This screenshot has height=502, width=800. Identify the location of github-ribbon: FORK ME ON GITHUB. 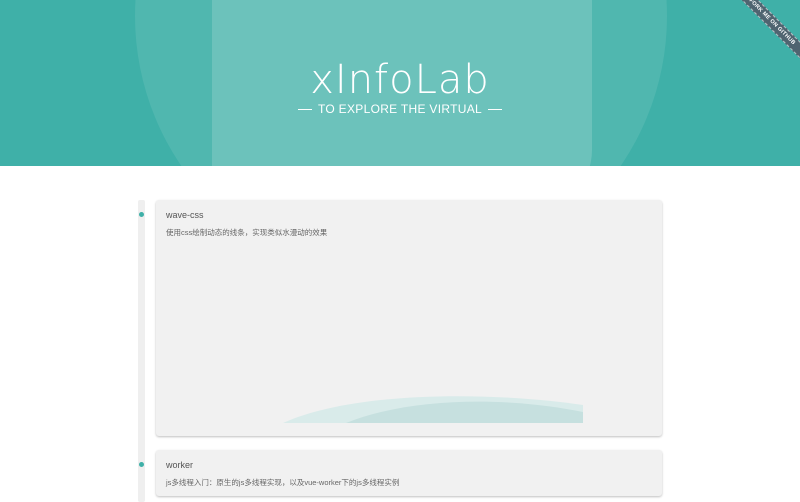
(770, 30).